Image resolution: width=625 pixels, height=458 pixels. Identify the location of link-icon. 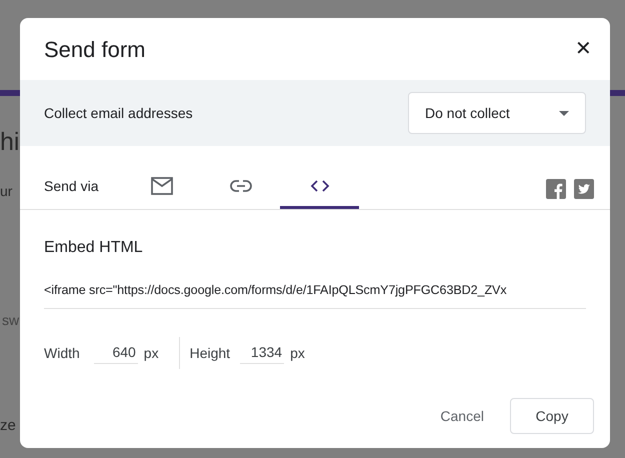
(241, 186).